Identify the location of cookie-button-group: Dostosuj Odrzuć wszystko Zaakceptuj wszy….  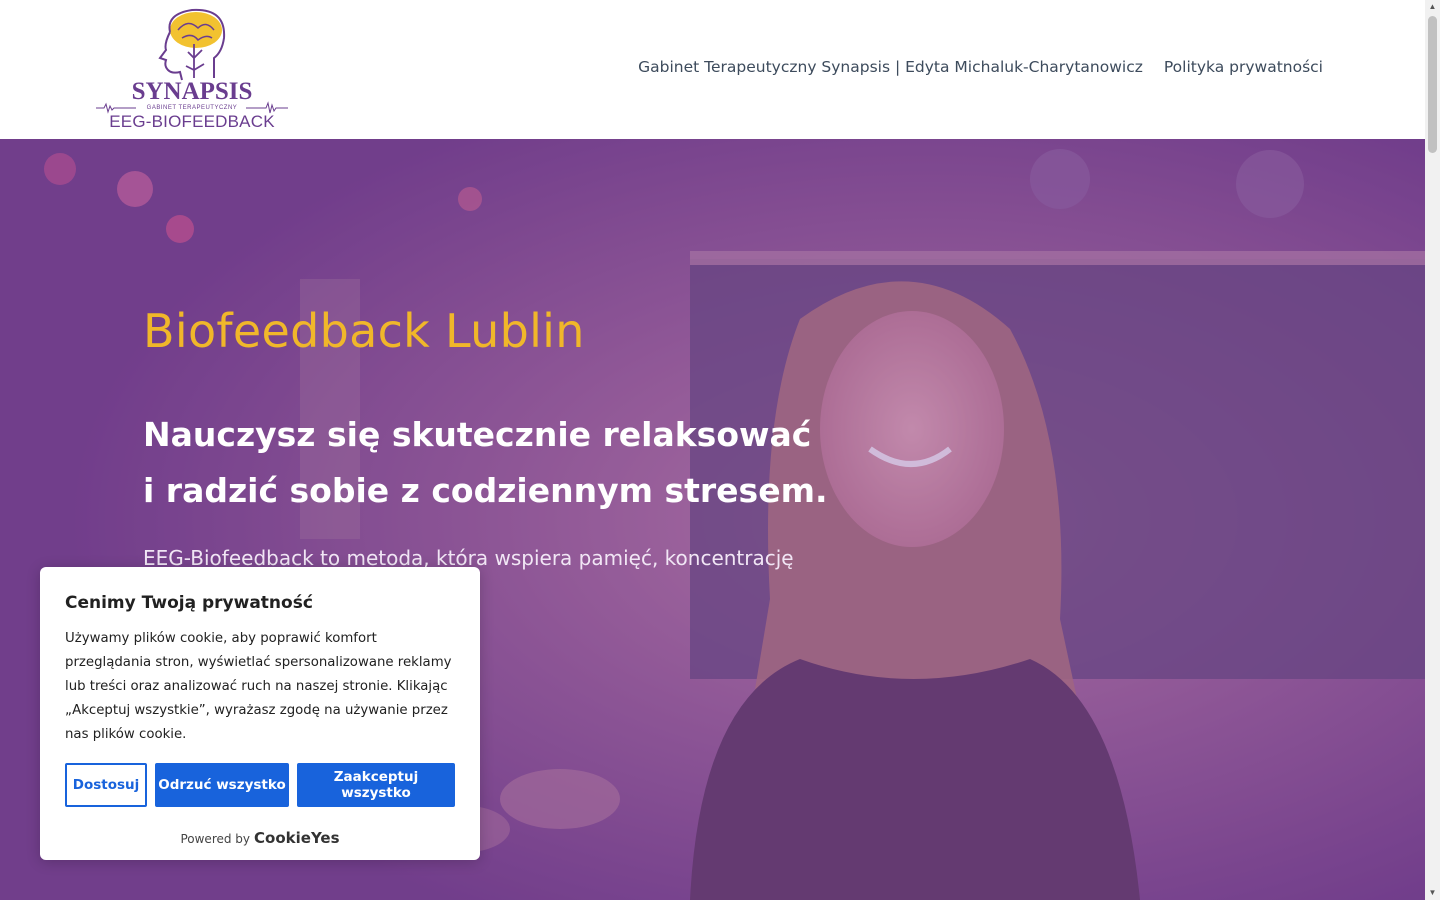
(260, 785).